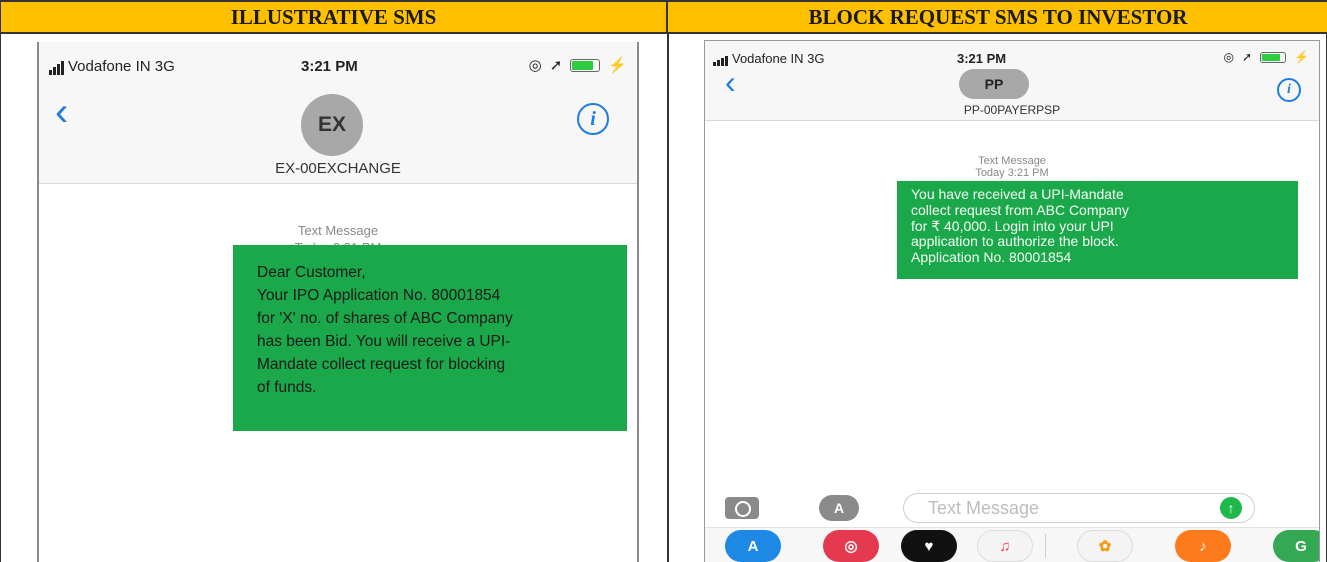 This screenshot has height=562, width=1327. I want to click on imessage-app-drawer: A ◎ ♥ ♫ ✿ ♪ G, so click(1012, 544).